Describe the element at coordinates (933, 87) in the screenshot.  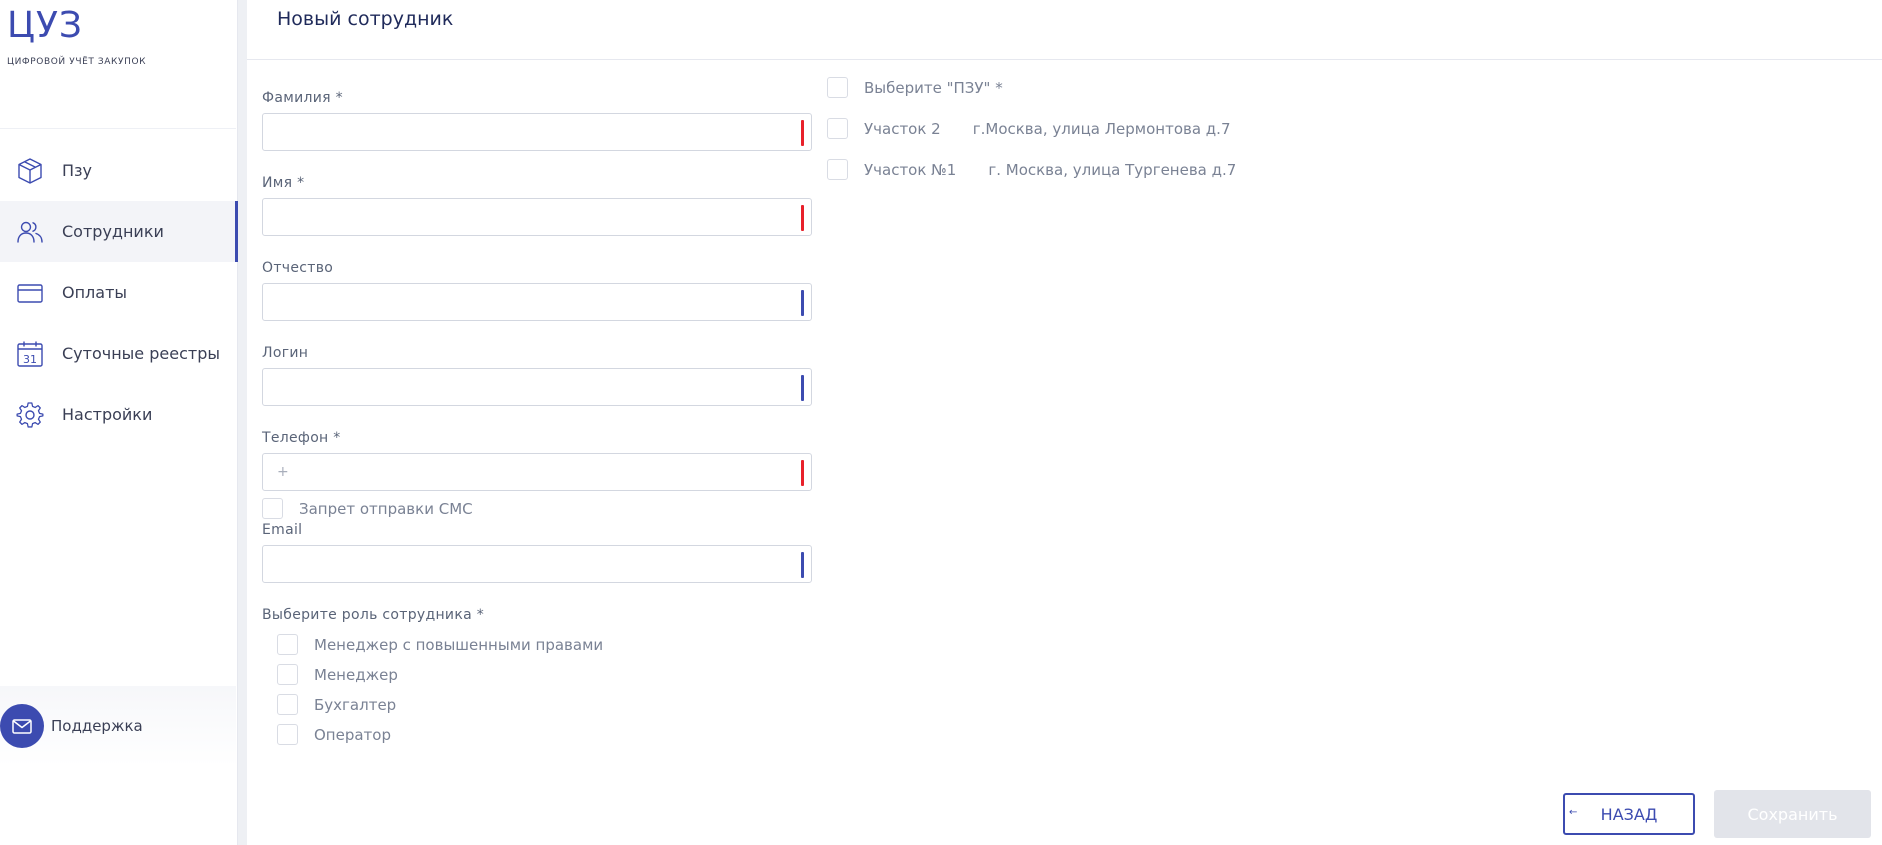
I see `pzu-select-label: Выберите "ПЗУ" *` at that location.